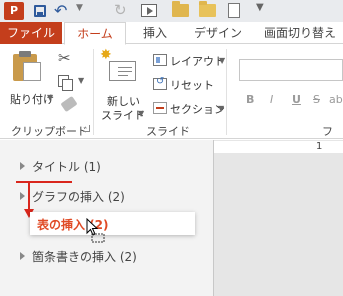 The image size is (343, 296). I want to click on section-icon, so click(160, 108).